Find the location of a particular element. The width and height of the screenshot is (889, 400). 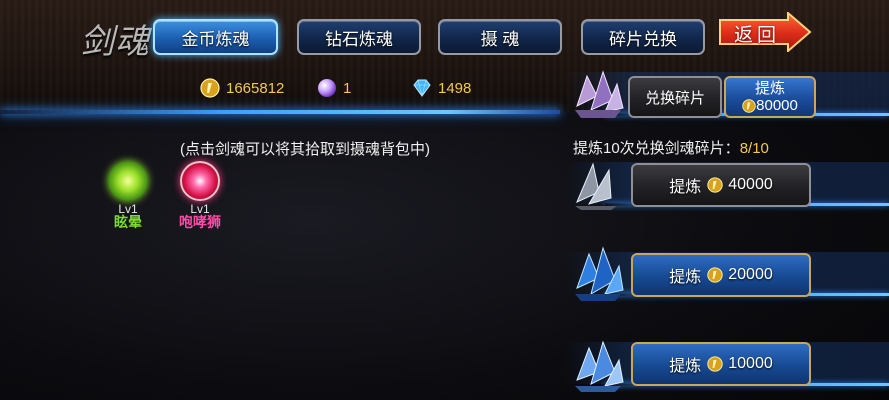

pickup-hint: (点击剑魂可以将其拾取到摄魂背包中) is located at coordinates (305, 149).